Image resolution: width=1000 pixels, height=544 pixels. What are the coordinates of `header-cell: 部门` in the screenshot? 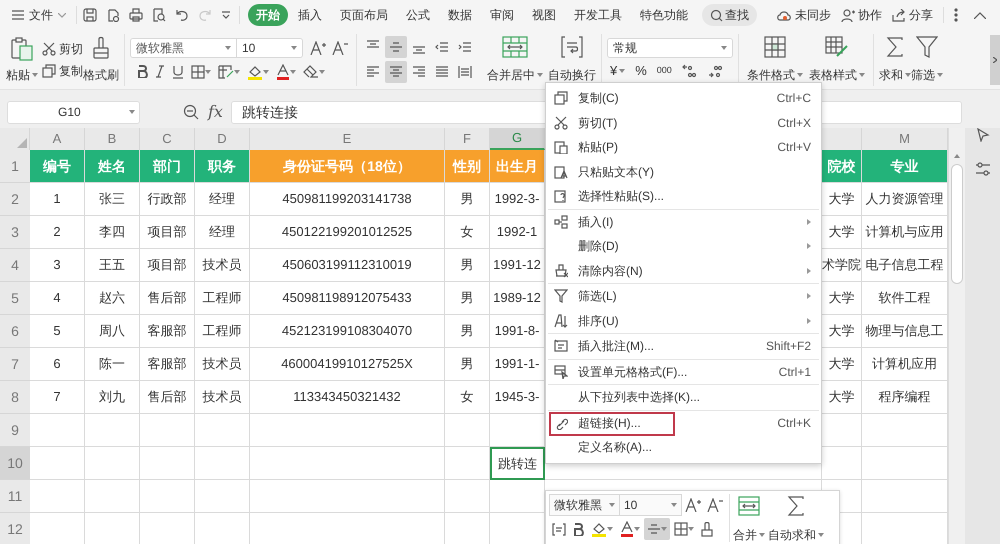 It's located at (167, 166).